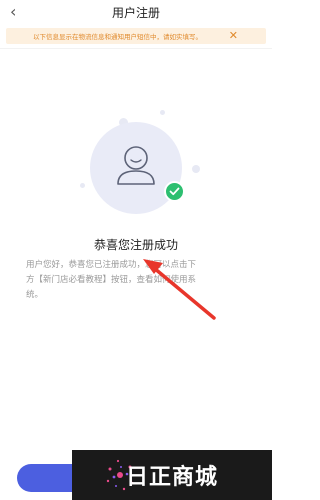 This screenshot has height=500, width=320. I want to click on watermark-logo: 日正商城, so click(172, 475).